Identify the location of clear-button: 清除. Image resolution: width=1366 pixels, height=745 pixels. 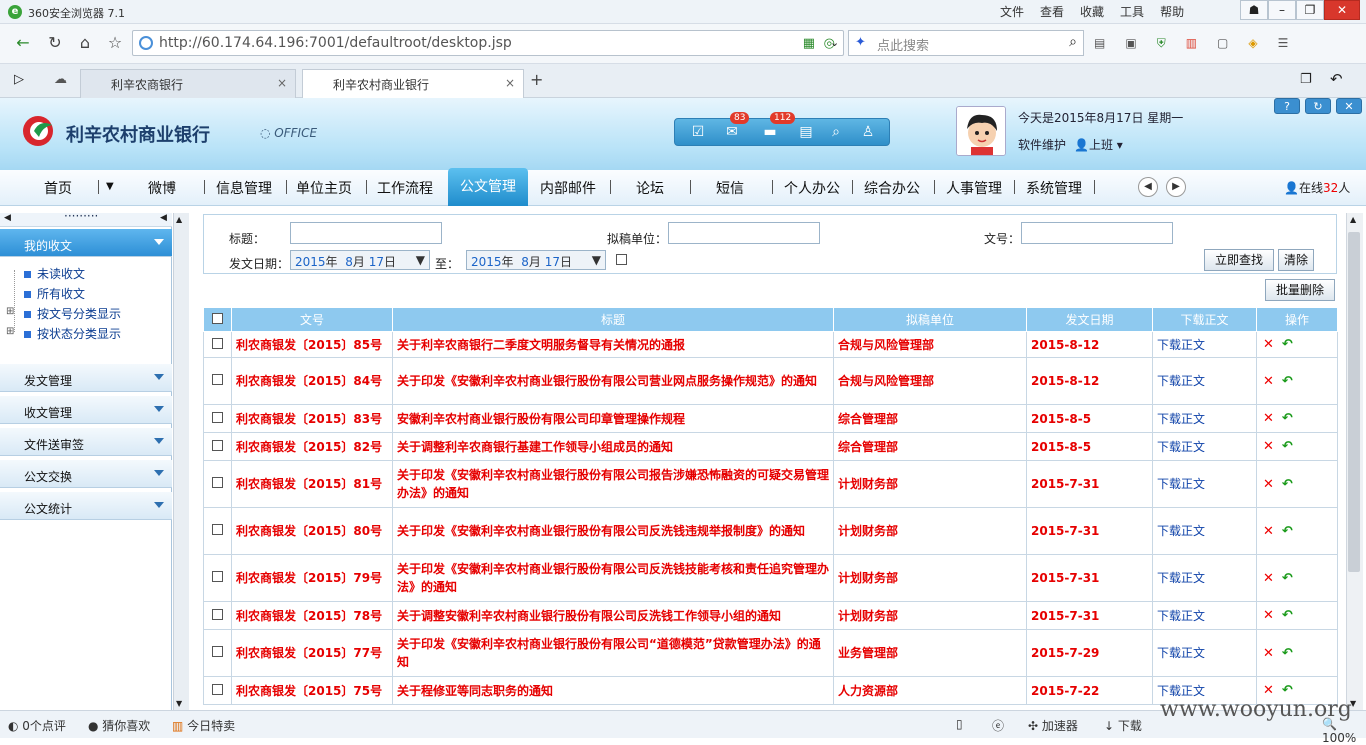
(1296, 260).